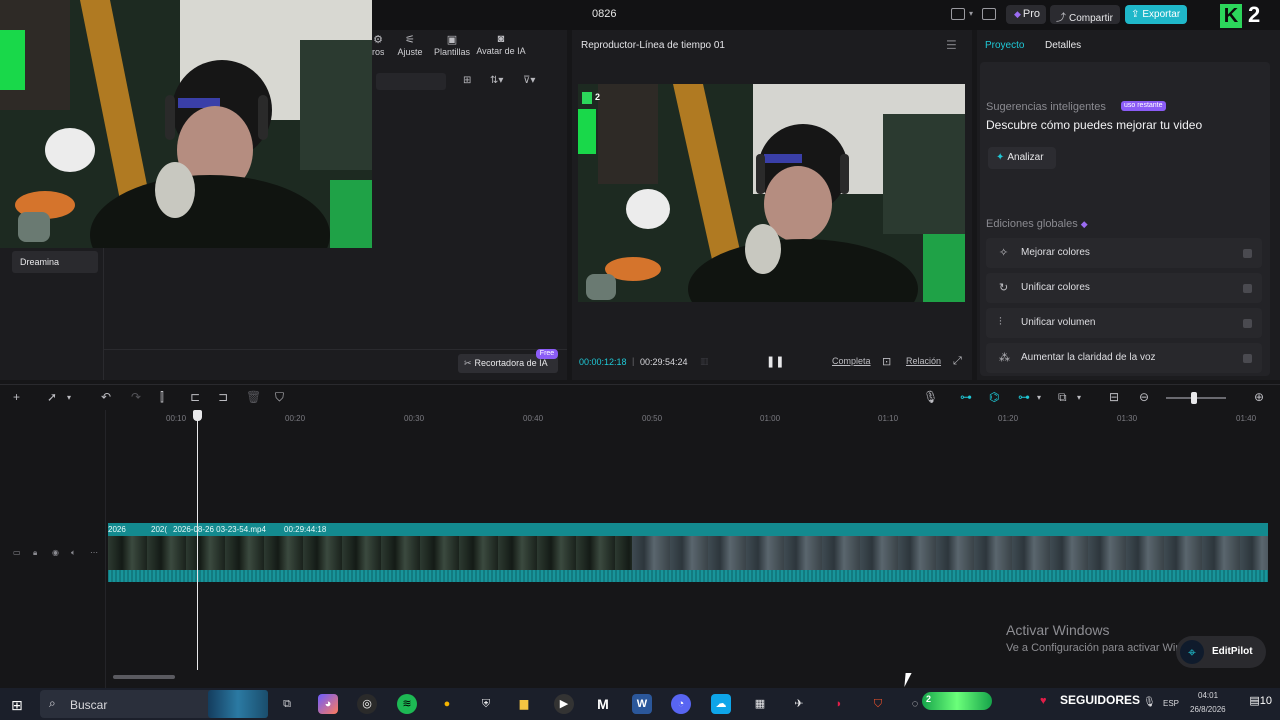  What do you see at coordinates (950, 553) in the screenshot?
I see `video-clip-thumbnails` at bounding box center [950, 553].